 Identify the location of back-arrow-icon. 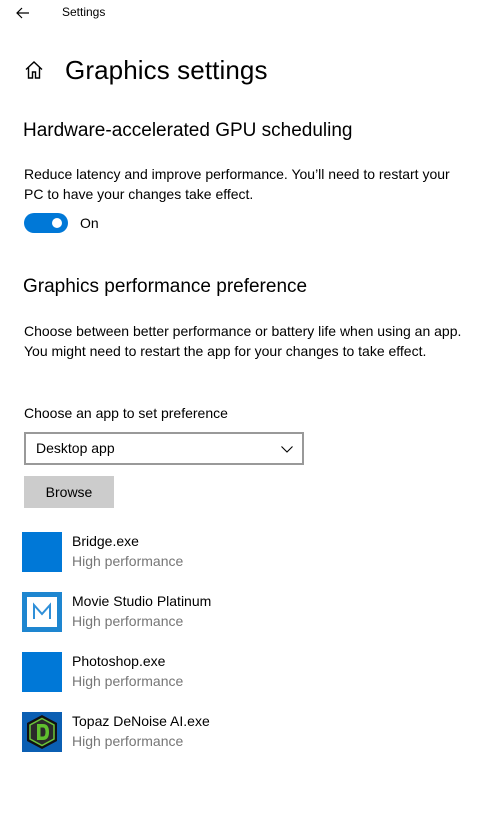
(22, 13).